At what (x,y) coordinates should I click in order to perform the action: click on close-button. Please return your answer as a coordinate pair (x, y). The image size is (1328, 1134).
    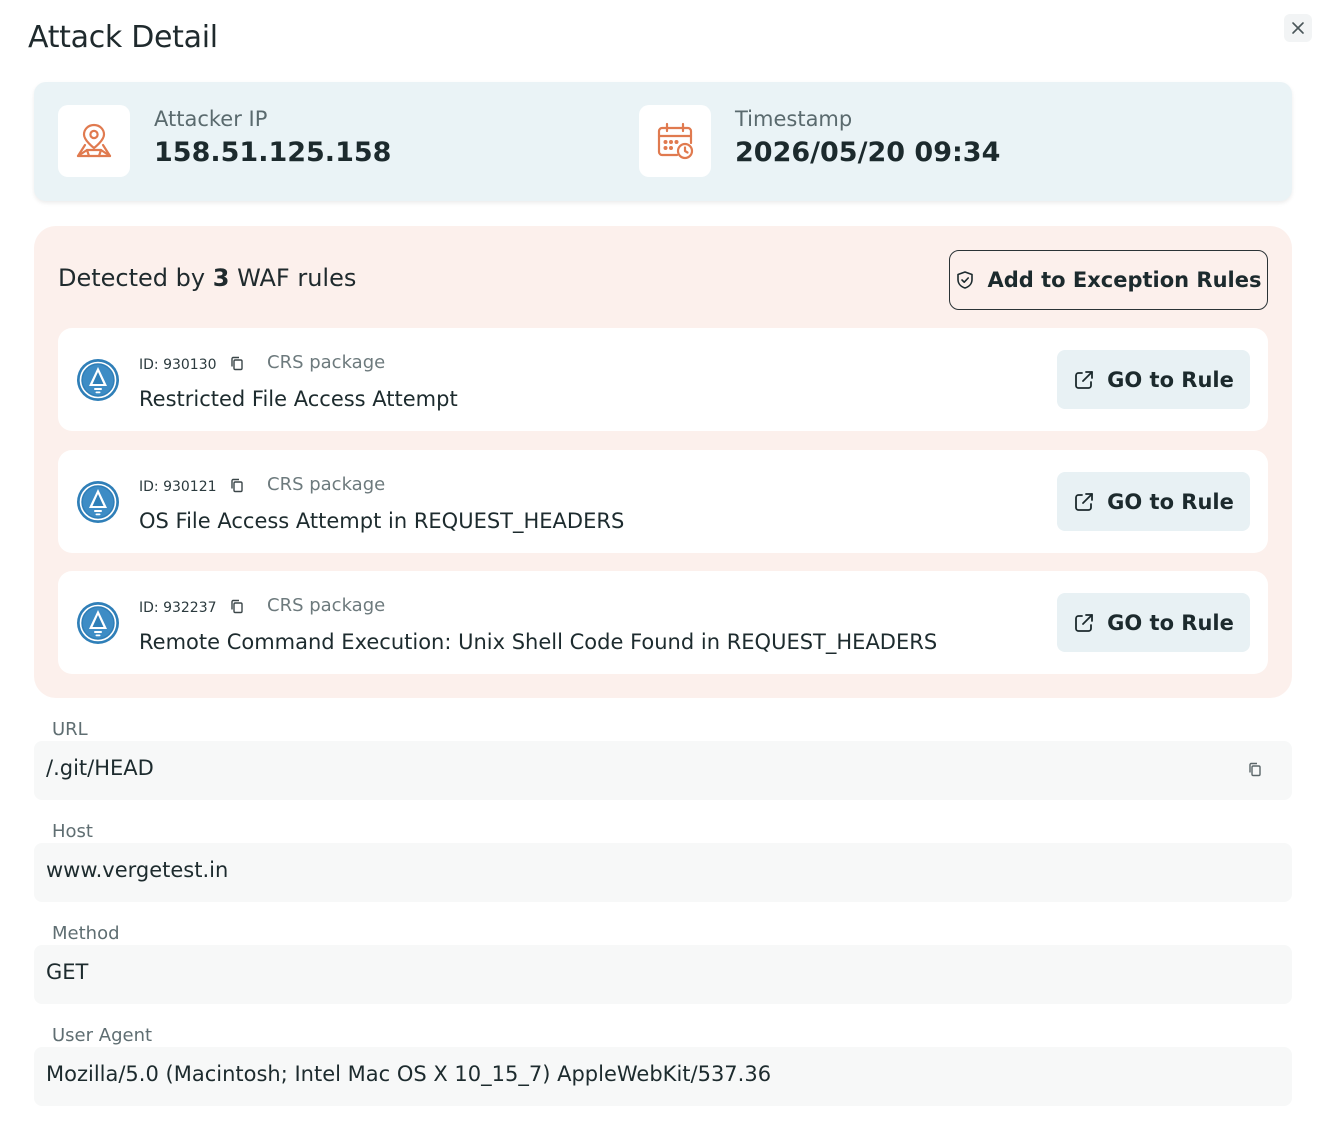
    Looking at the image, I should click on (1298, 28).